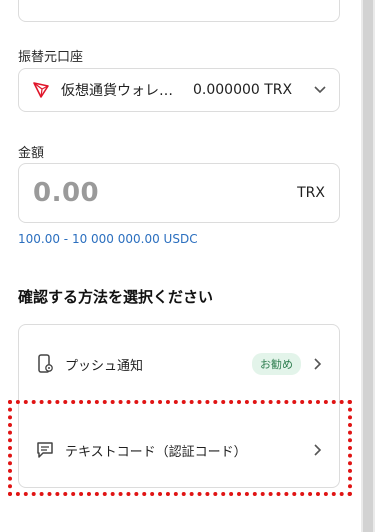  Describe the element at coordinates (45, 450) in the screenshot. I see `message-icon` at that location.